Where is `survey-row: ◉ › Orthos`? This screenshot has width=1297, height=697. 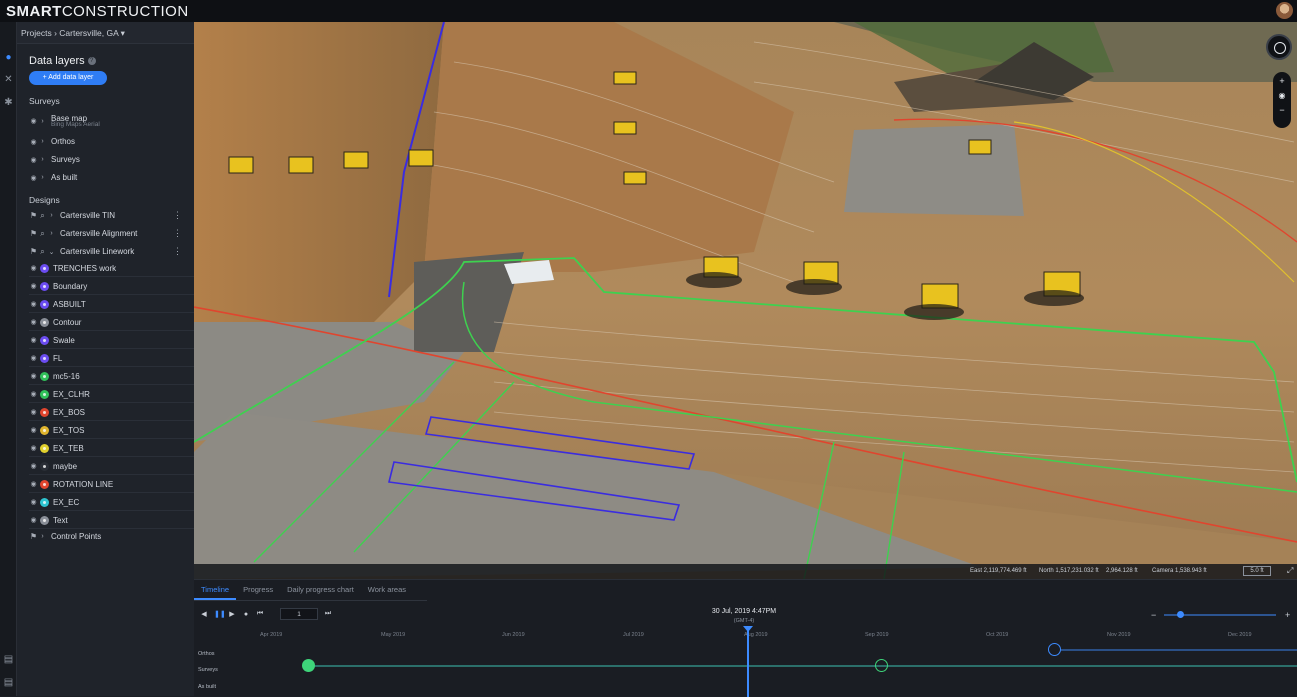 survey-row: ◉ › Orthos is located at coordinates (111, 141).